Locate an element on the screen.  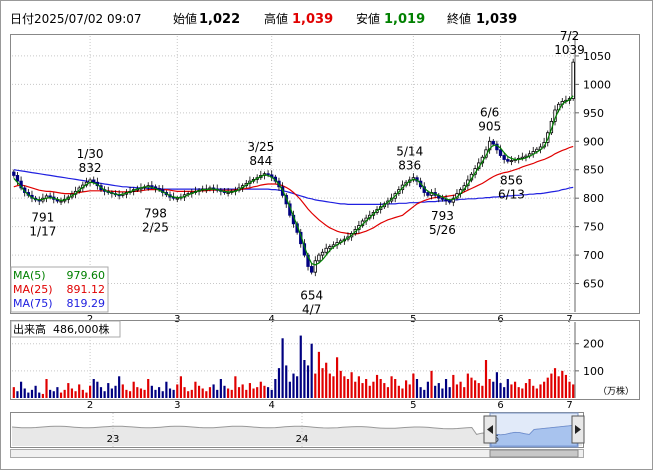
annotation-value: 836 is located at coordinates (409, 166).